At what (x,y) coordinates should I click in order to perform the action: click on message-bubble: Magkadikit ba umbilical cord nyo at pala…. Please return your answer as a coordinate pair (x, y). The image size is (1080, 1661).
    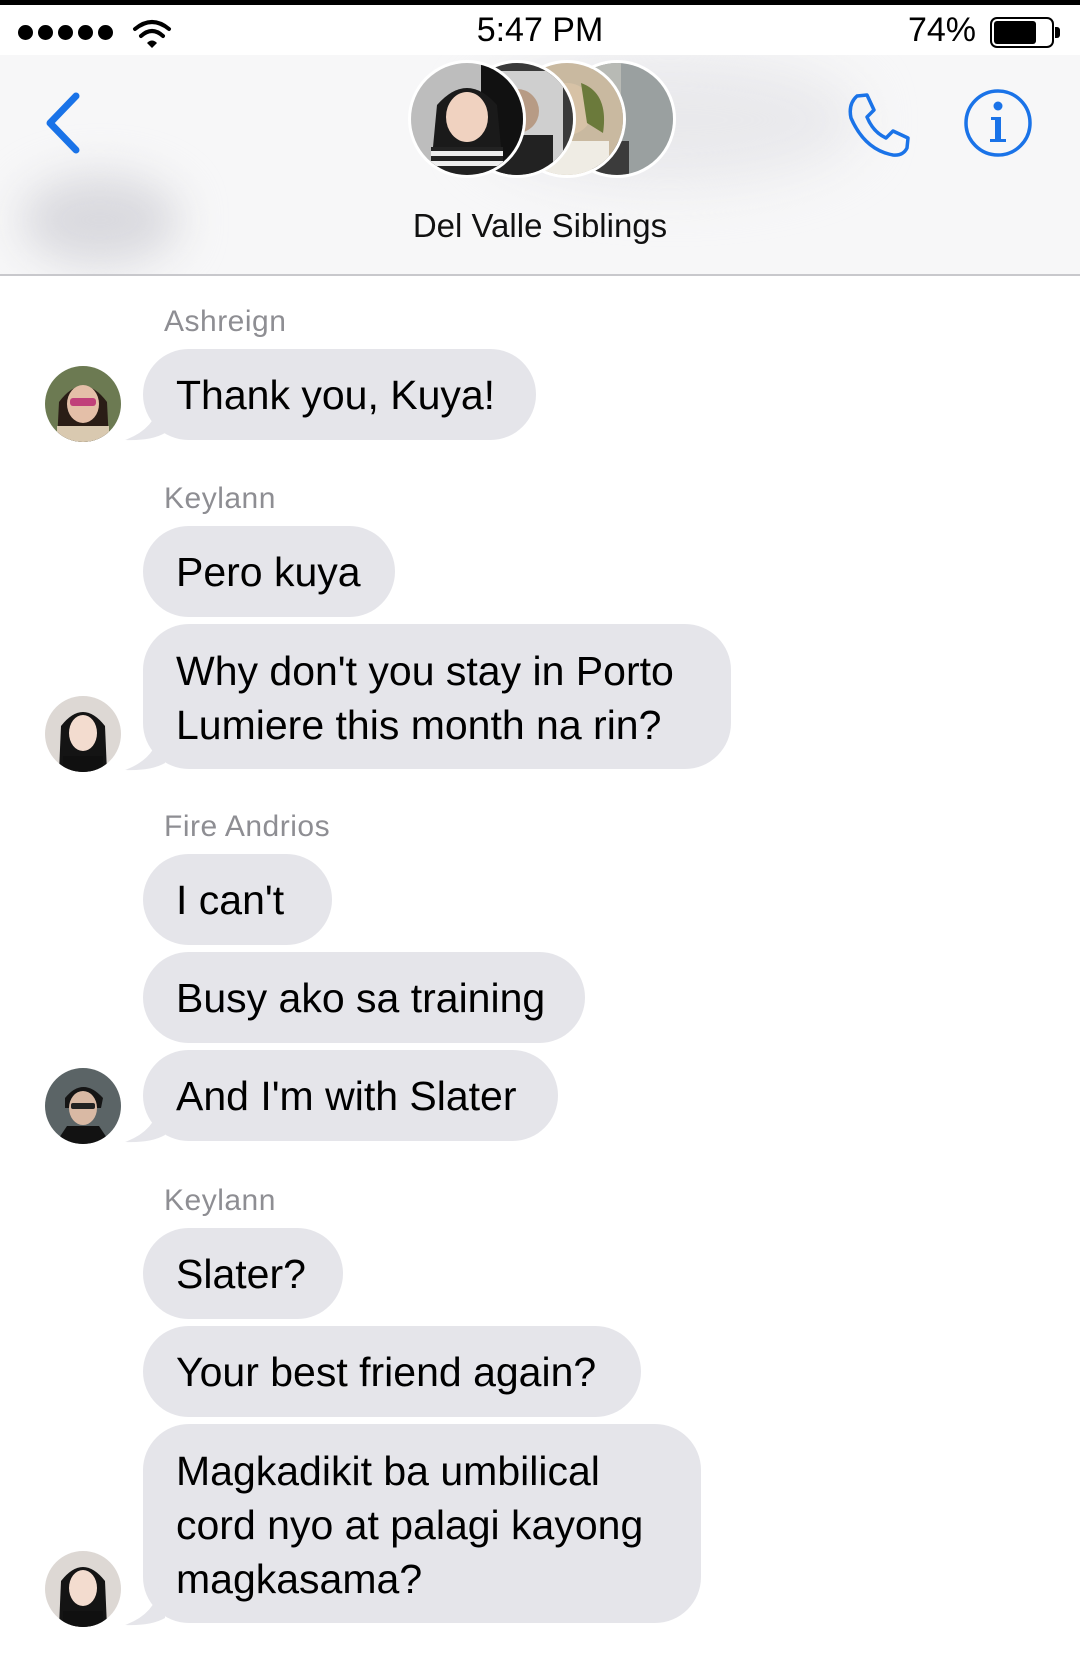
    Looking at the image, I should click on (422, 1523).